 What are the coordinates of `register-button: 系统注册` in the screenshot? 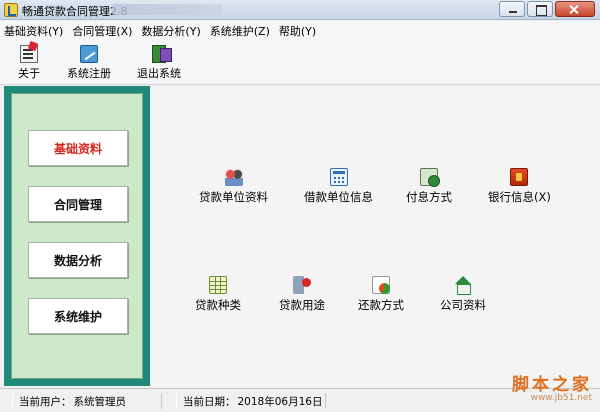 It's located at (89, 63).